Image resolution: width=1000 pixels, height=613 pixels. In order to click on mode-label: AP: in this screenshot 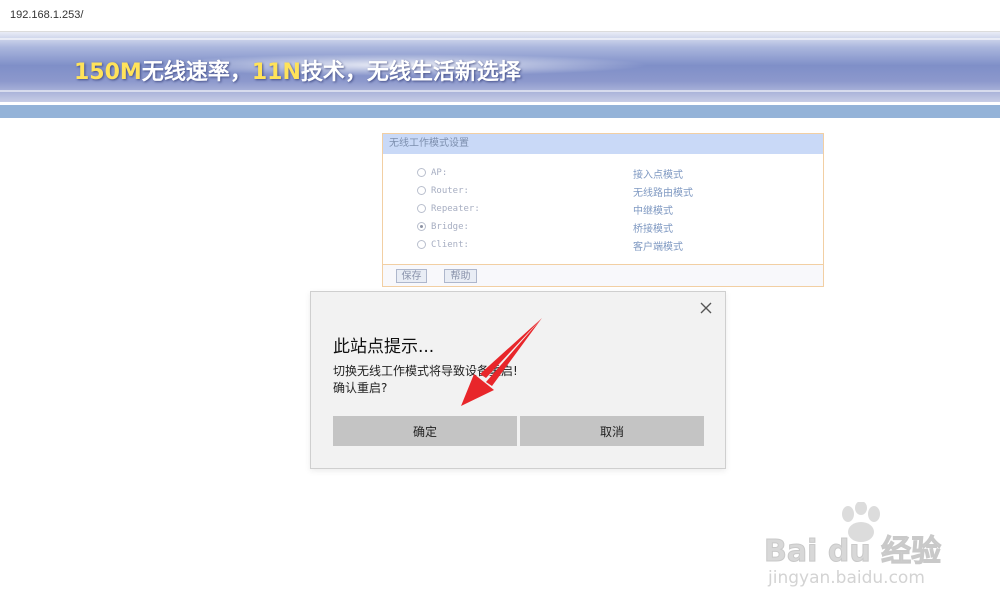, I will do `click(439, 173)`.